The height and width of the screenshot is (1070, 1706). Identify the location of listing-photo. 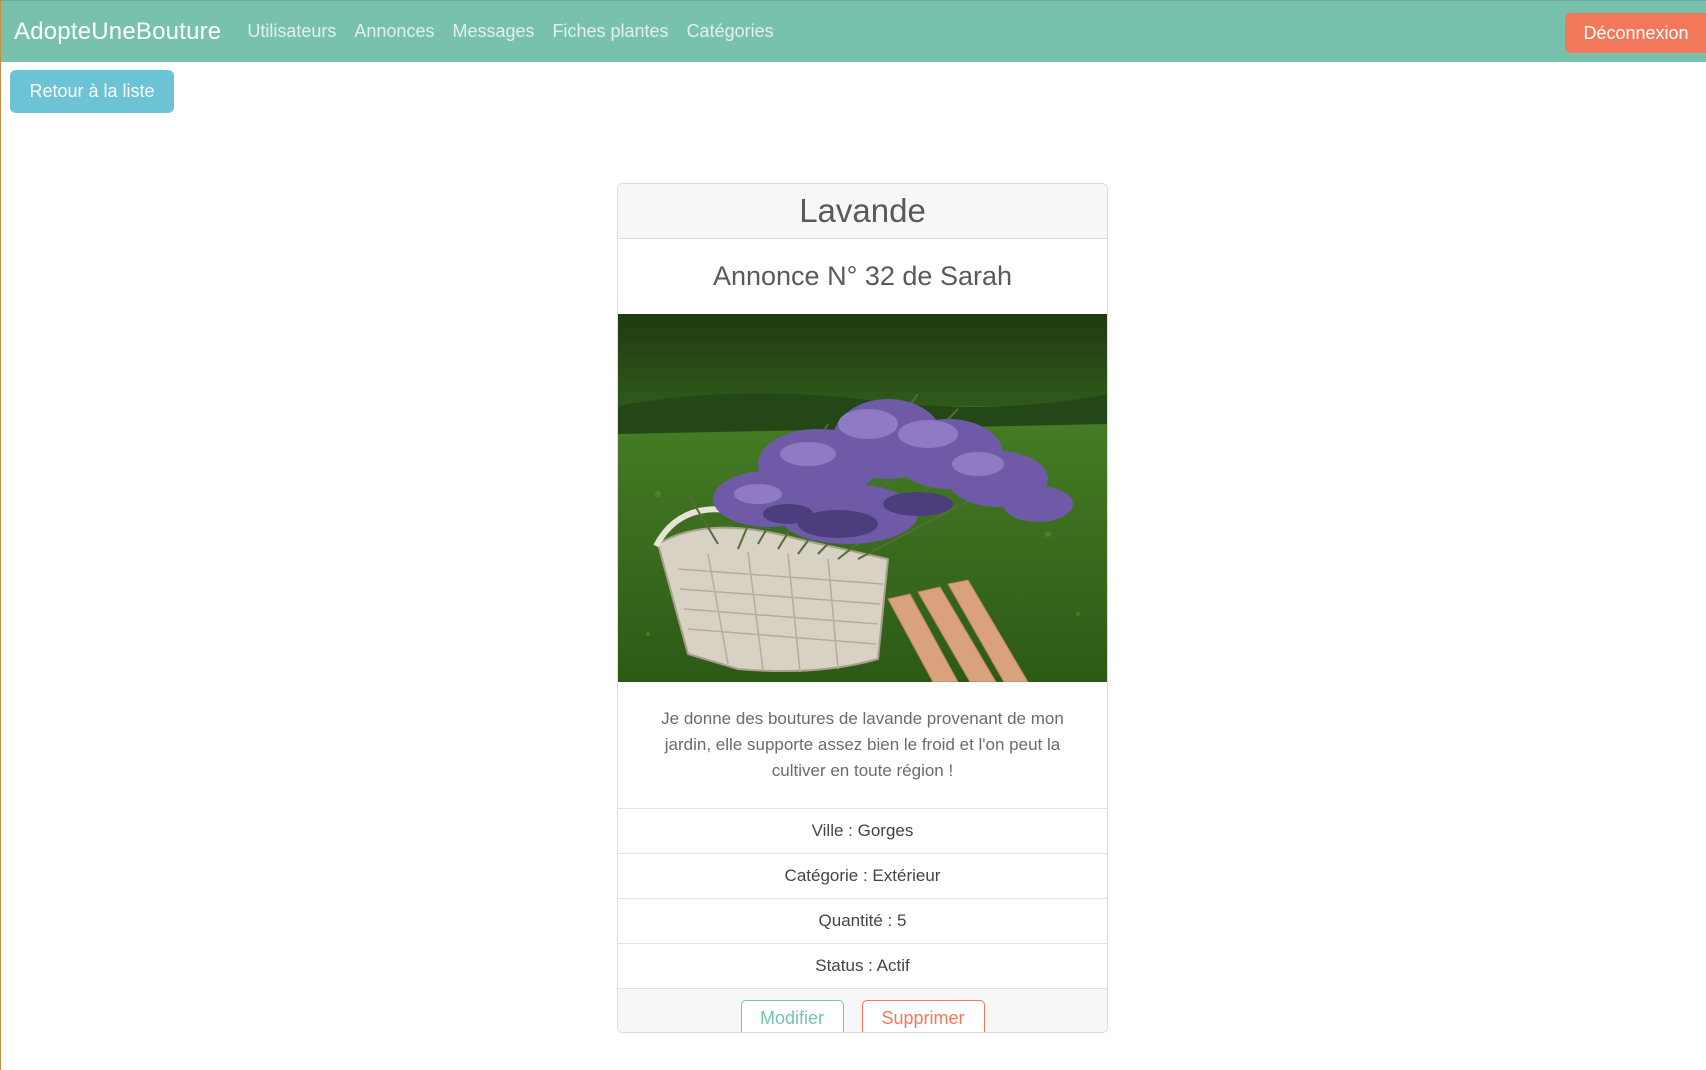
(862, 498).